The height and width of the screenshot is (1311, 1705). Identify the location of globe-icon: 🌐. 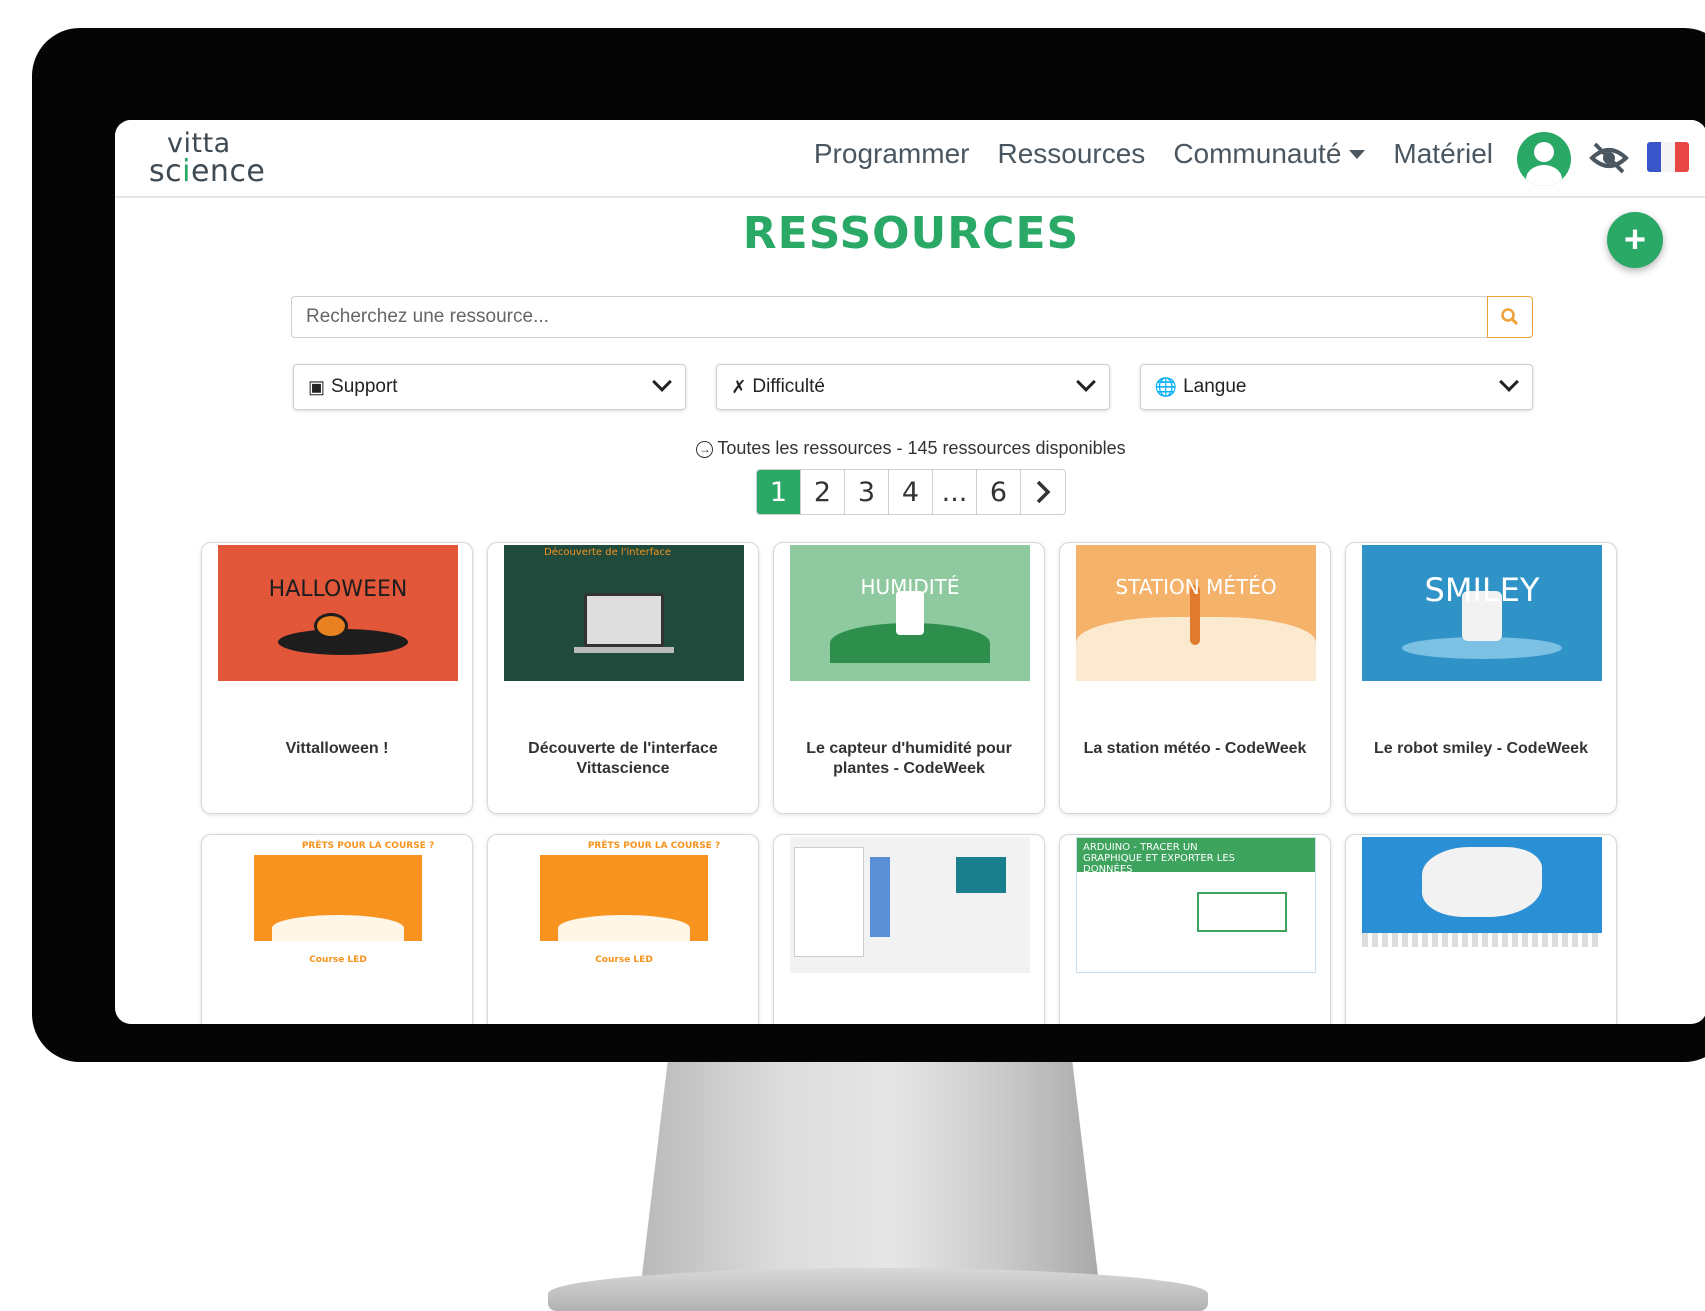
(1166, 386).